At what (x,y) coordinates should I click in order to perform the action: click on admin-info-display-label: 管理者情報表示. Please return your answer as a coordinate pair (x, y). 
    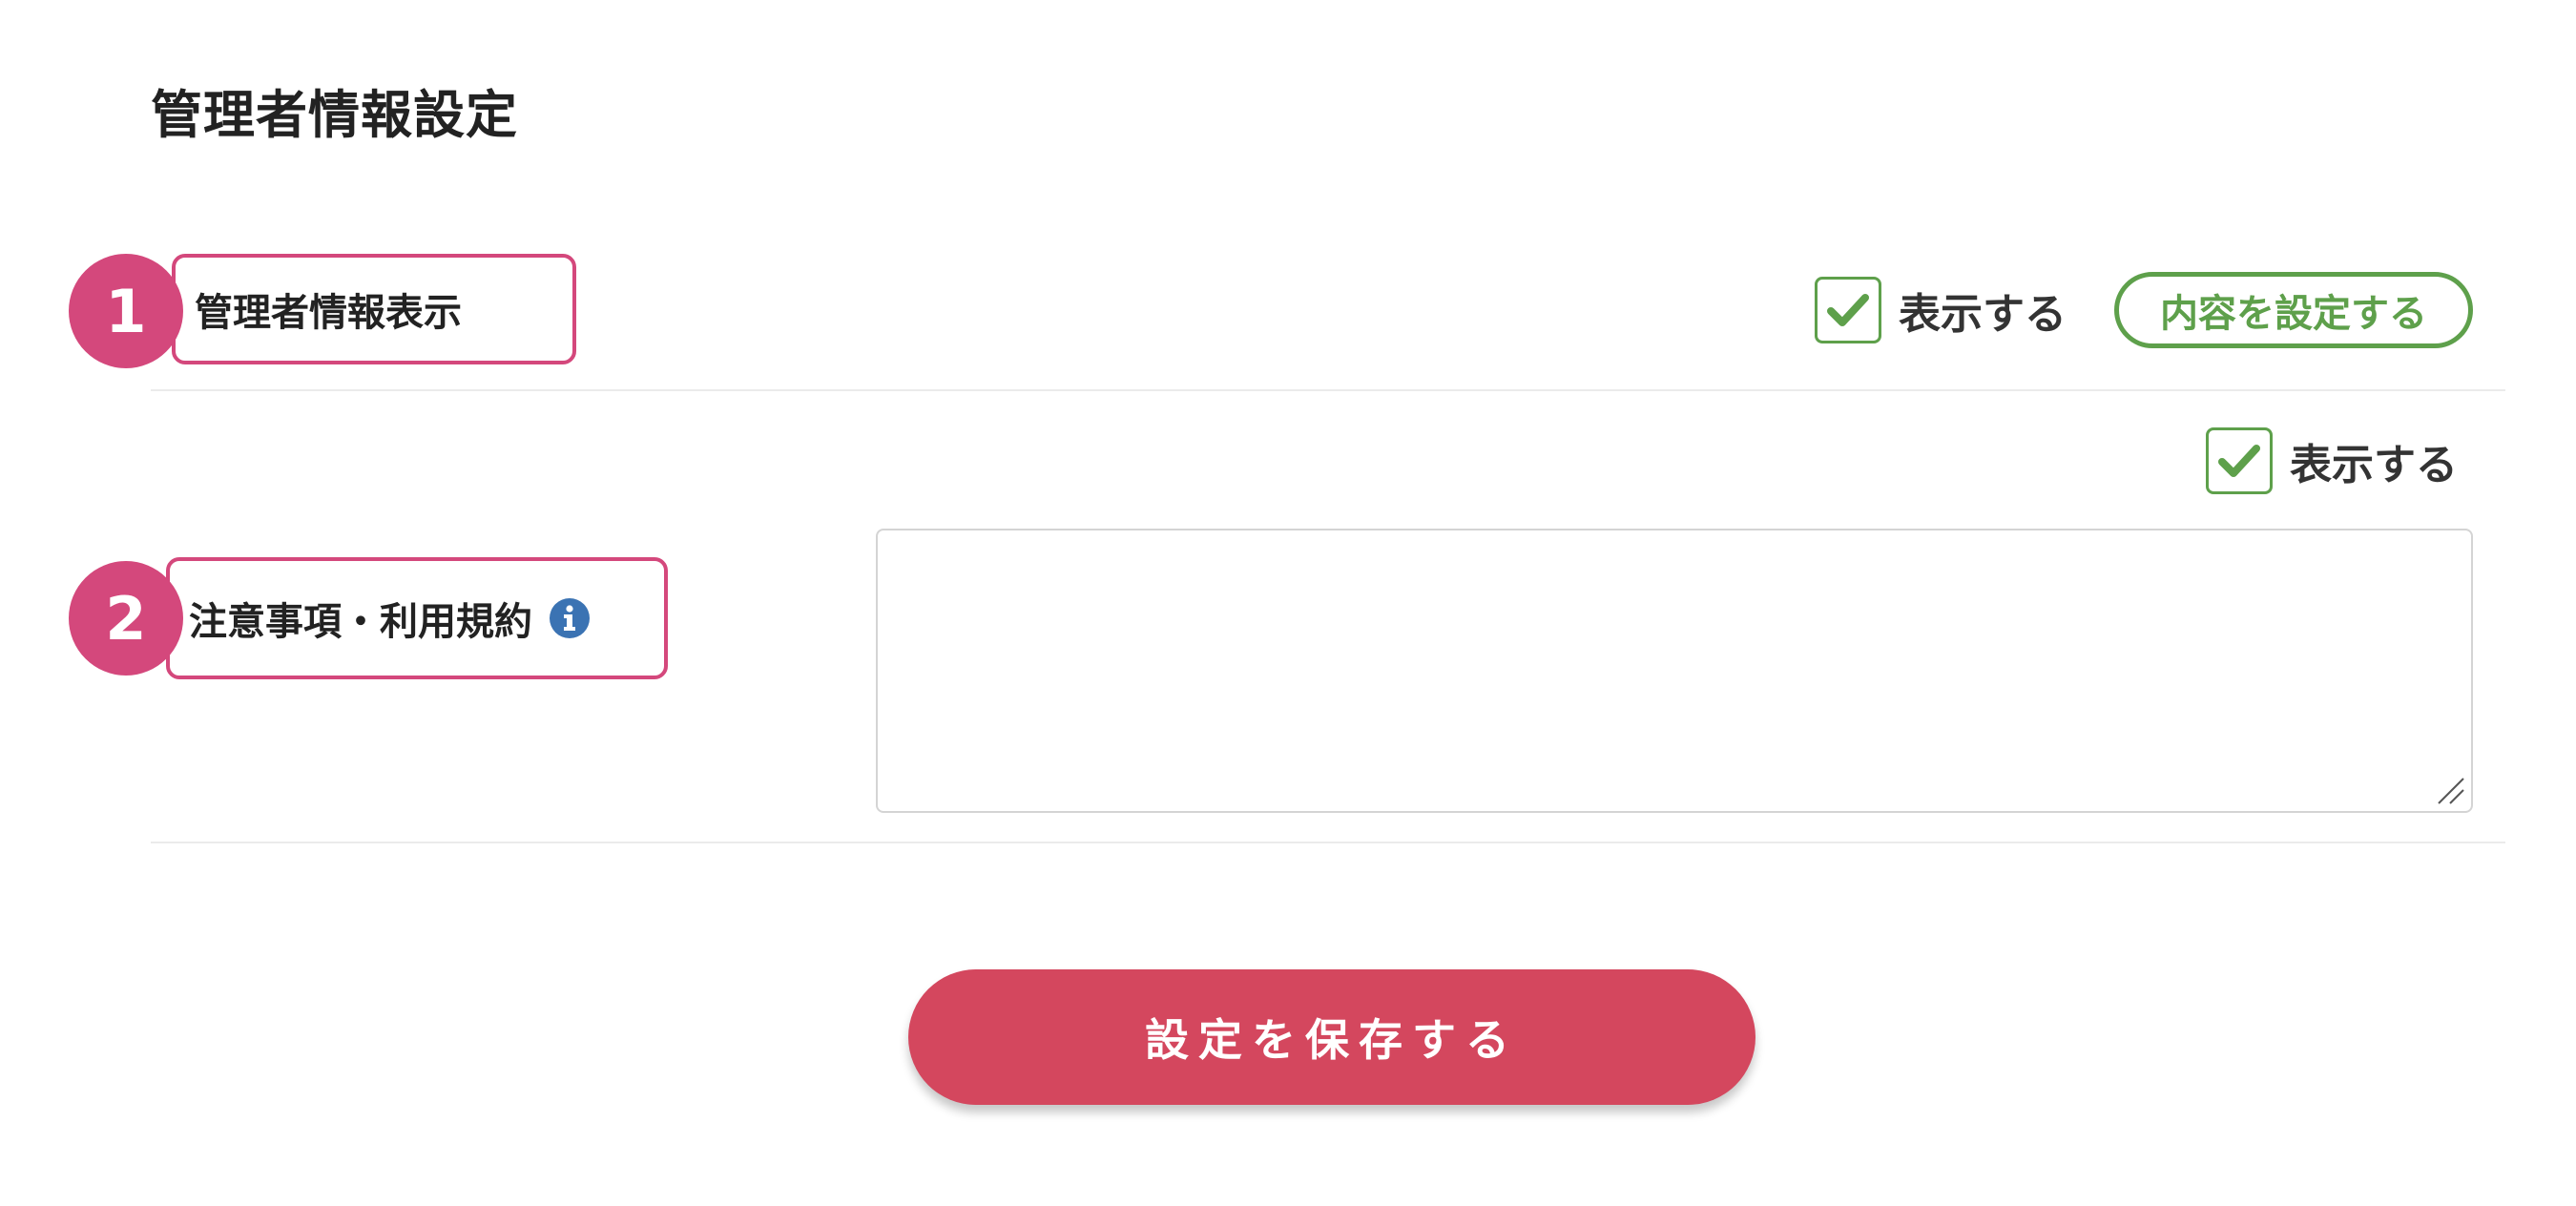
    Looking at the image, I should click on (328, 313).